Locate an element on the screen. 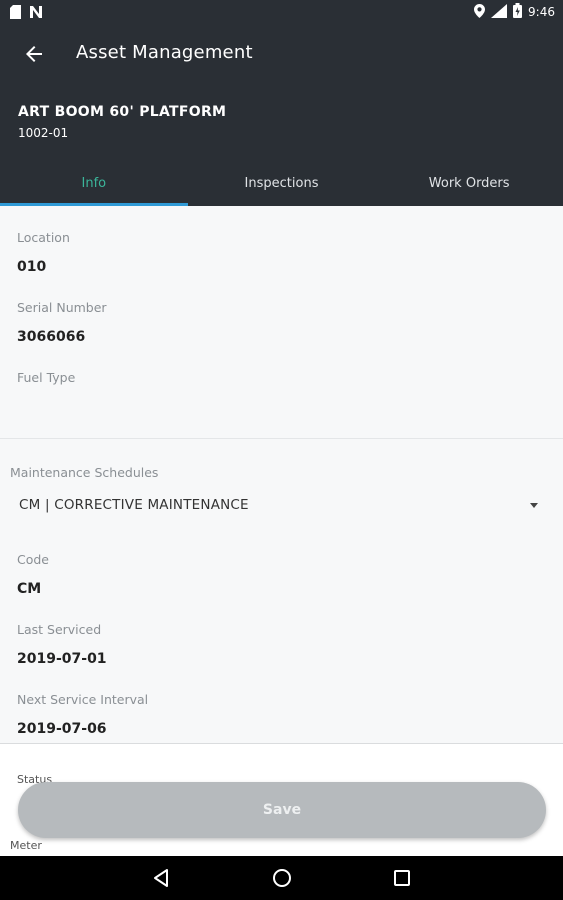  asset-id: 1002-01 is located at coordinates (43, 133).